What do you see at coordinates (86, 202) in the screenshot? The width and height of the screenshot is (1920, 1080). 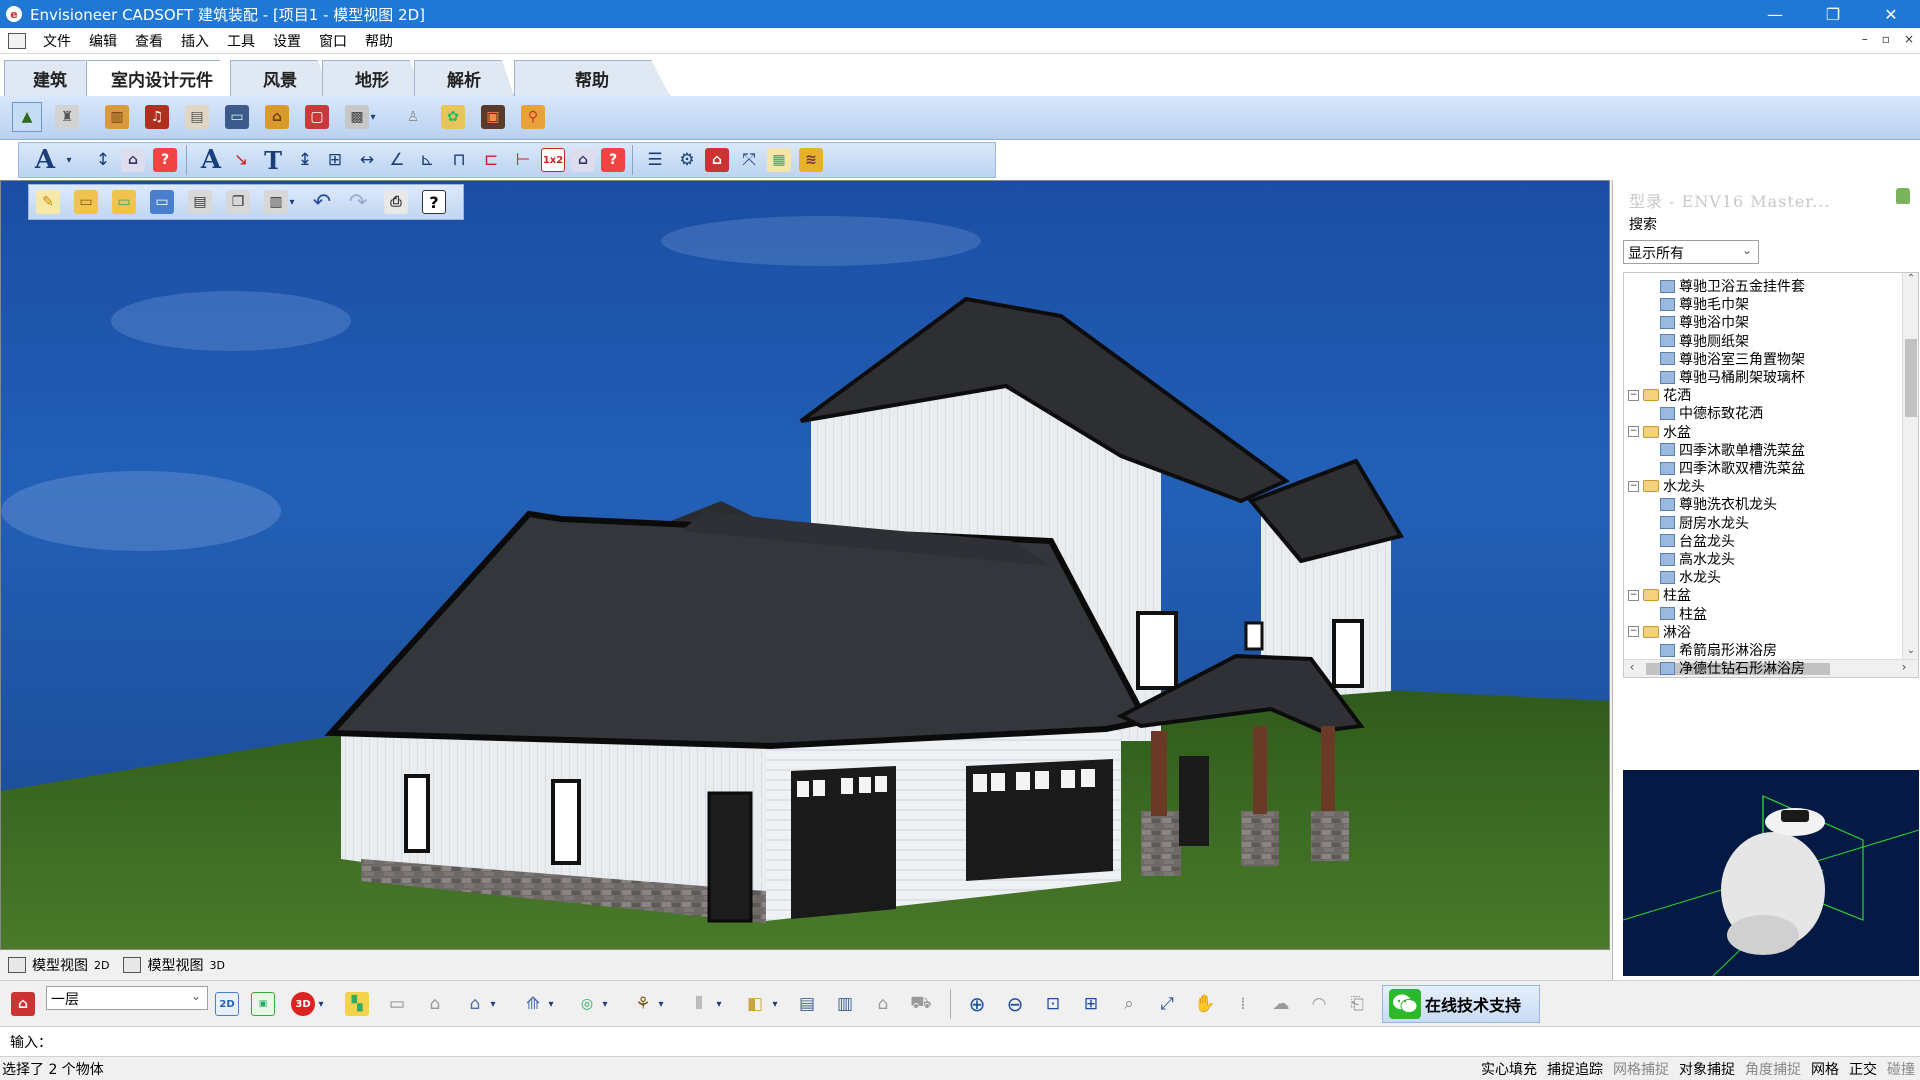 I see `open-folder-icon: ▭` at bounding box center [86, 202].